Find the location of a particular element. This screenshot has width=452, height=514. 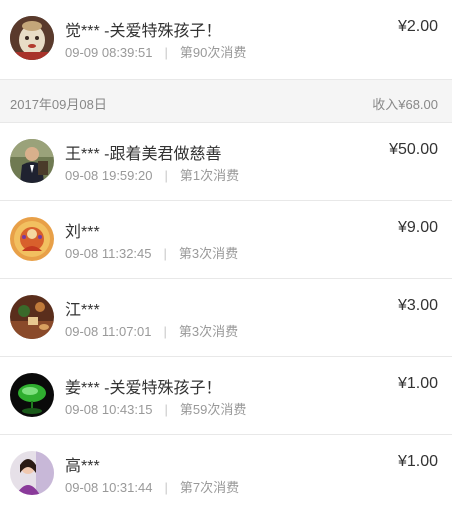

buddha-mask-avatar is located at coordinates (32, 38).